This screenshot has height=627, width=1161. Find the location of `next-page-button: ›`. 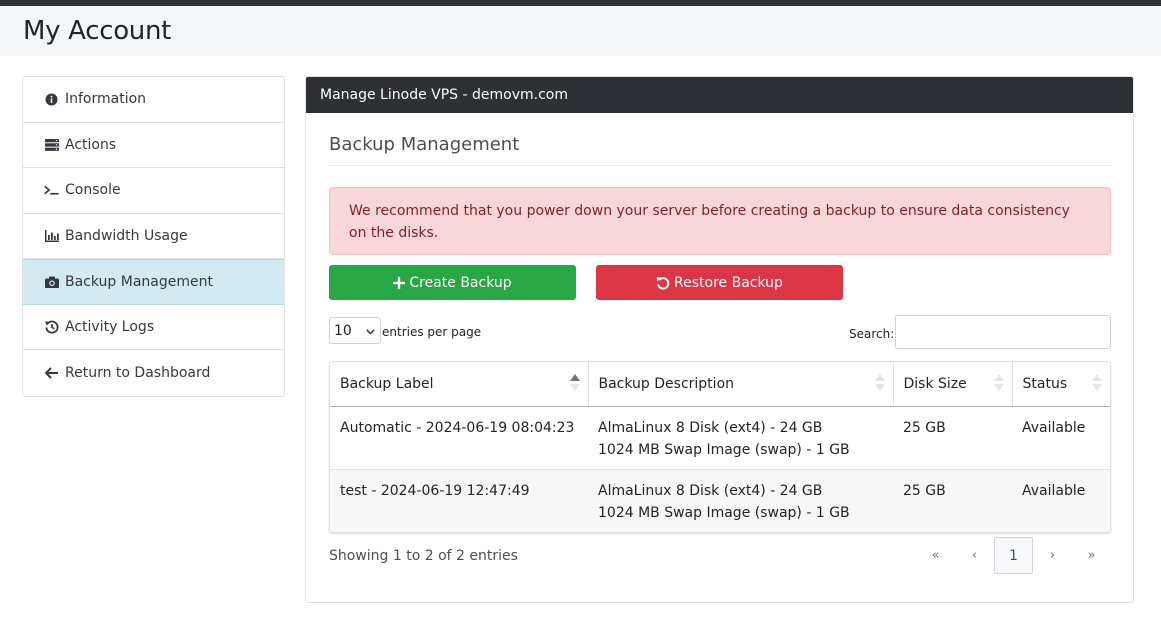

next-page-button: › is located at coordinates (1052, 555).